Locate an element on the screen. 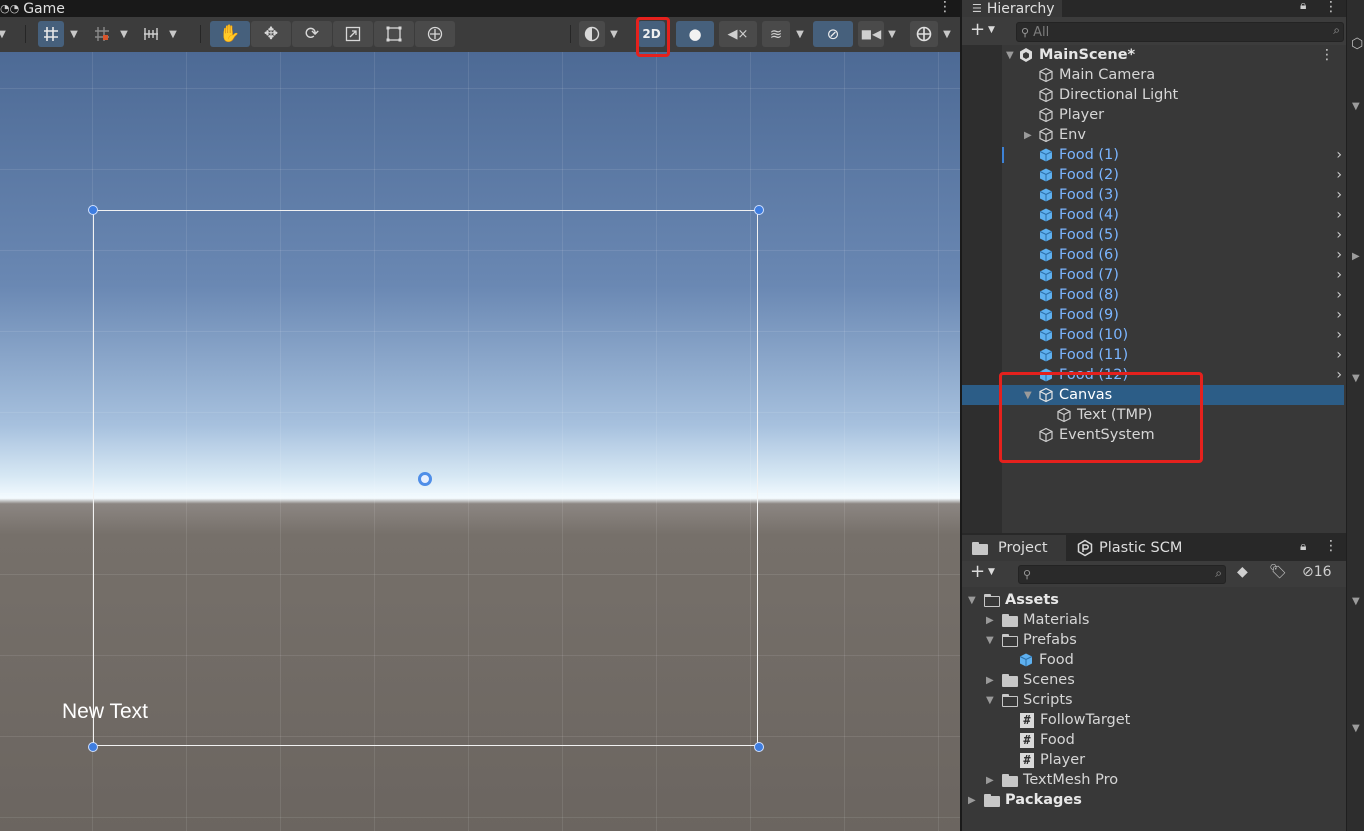 This screenshot has width=1364, height=831. project-item-textmesh-pro: ▶ TextMesh Pro is located at coordinates (1154, 780).